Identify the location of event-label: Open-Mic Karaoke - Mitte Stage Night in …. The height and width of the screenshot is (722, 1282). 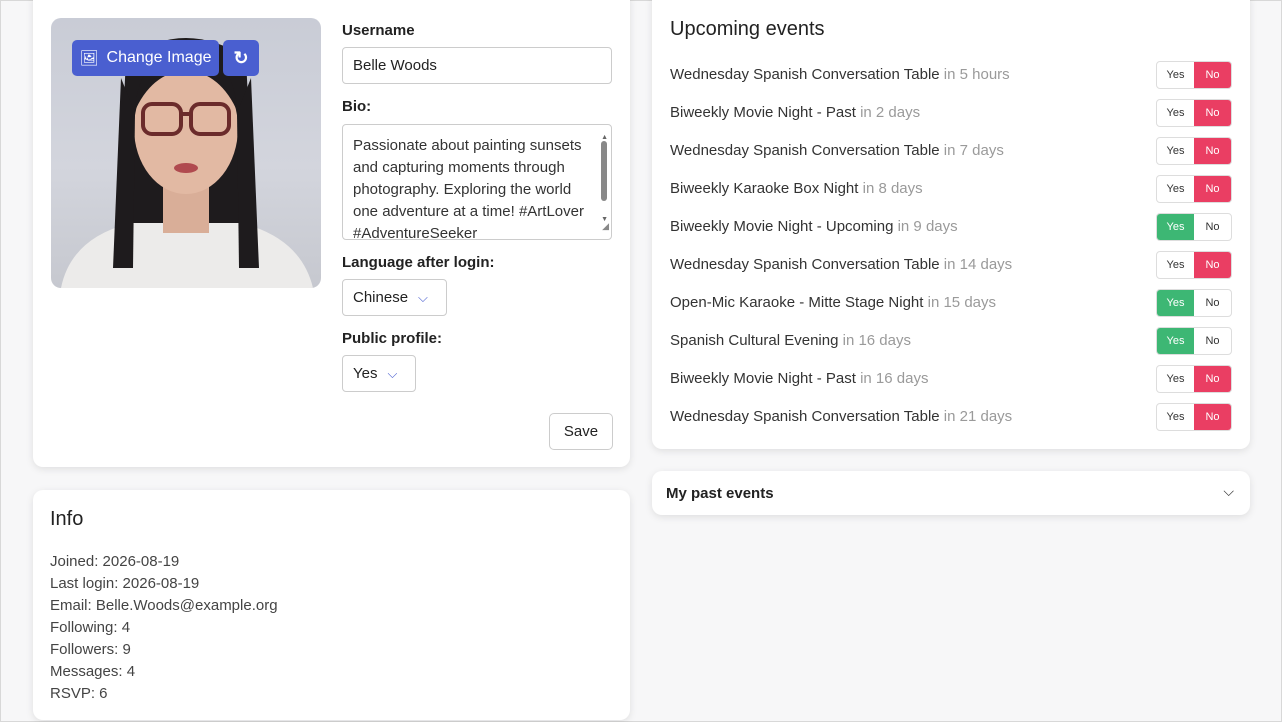
(833, 302).